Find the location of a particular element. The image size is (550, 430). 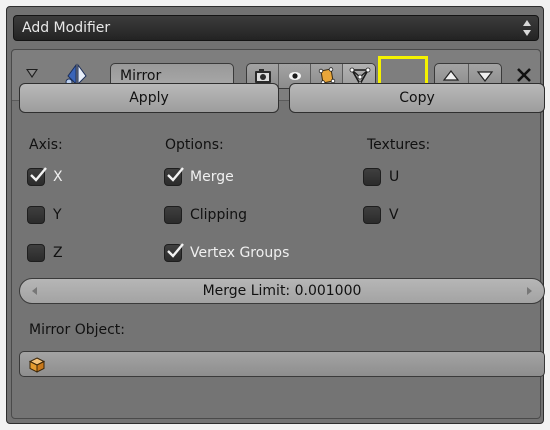

checkbox-label: Clipping is located at coordinates (218, 215).